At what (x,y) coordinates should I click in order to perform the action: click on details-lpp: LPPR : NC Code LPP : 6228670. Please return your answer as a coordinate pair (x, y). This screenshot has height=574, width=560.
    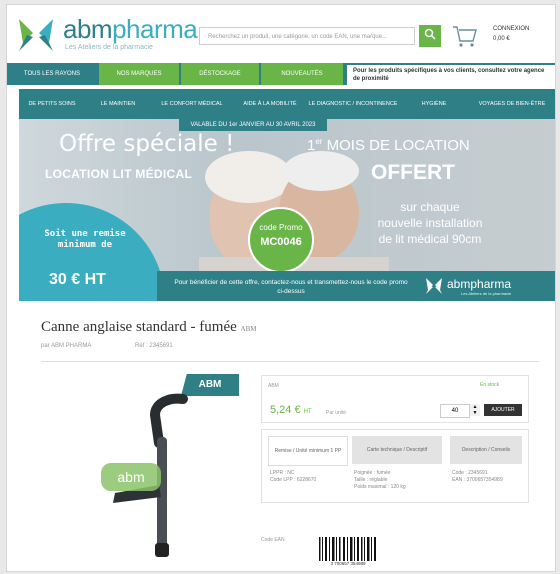
    Looking at the image, I should click on (293, 476).